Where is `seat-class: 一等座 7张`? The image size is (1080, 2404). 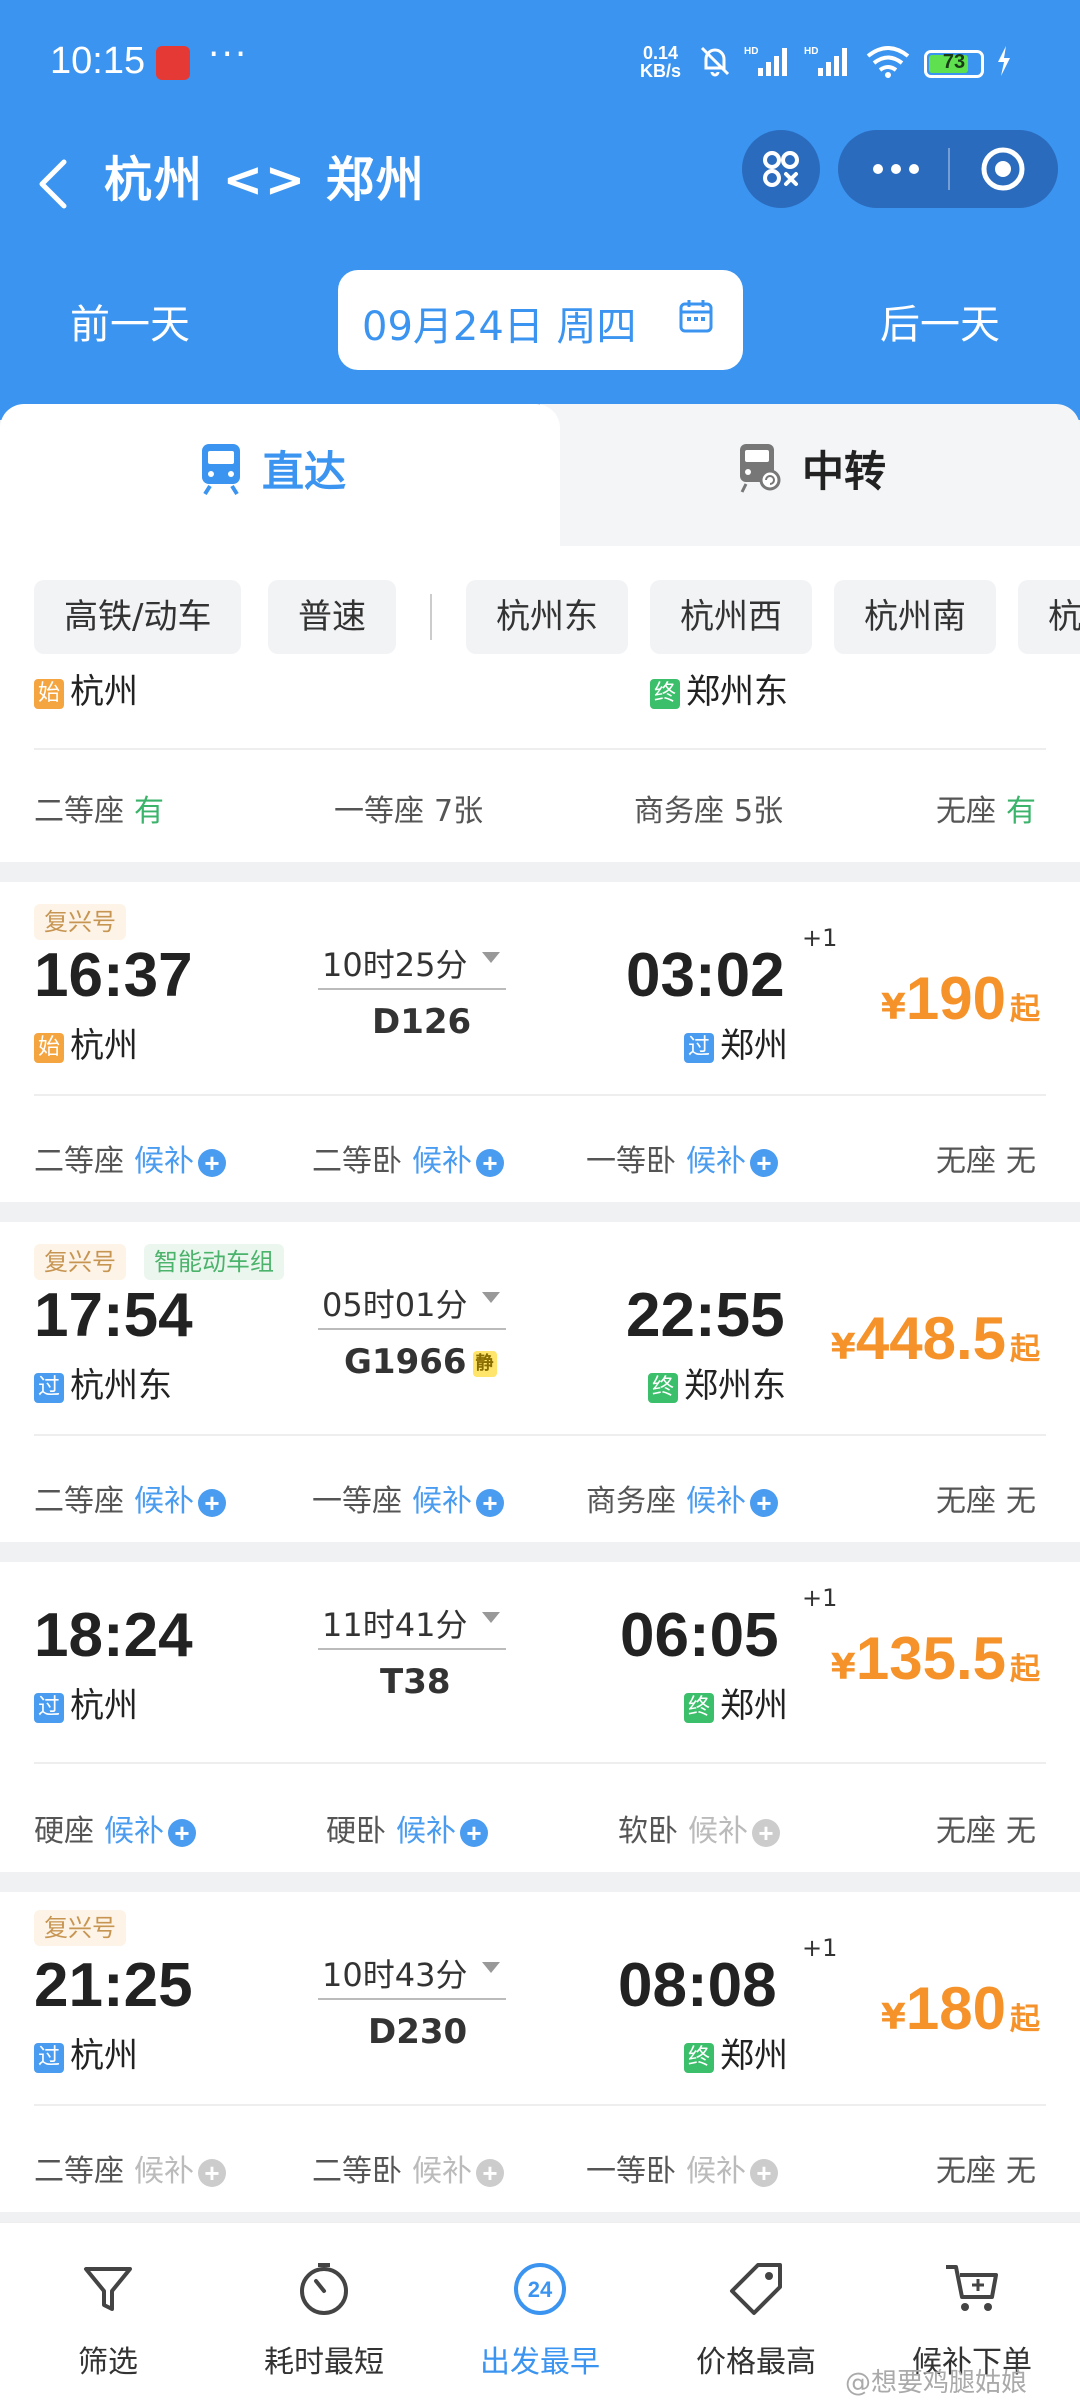
seat-class: 一等座 7张 is located at coordinates (408, 808).